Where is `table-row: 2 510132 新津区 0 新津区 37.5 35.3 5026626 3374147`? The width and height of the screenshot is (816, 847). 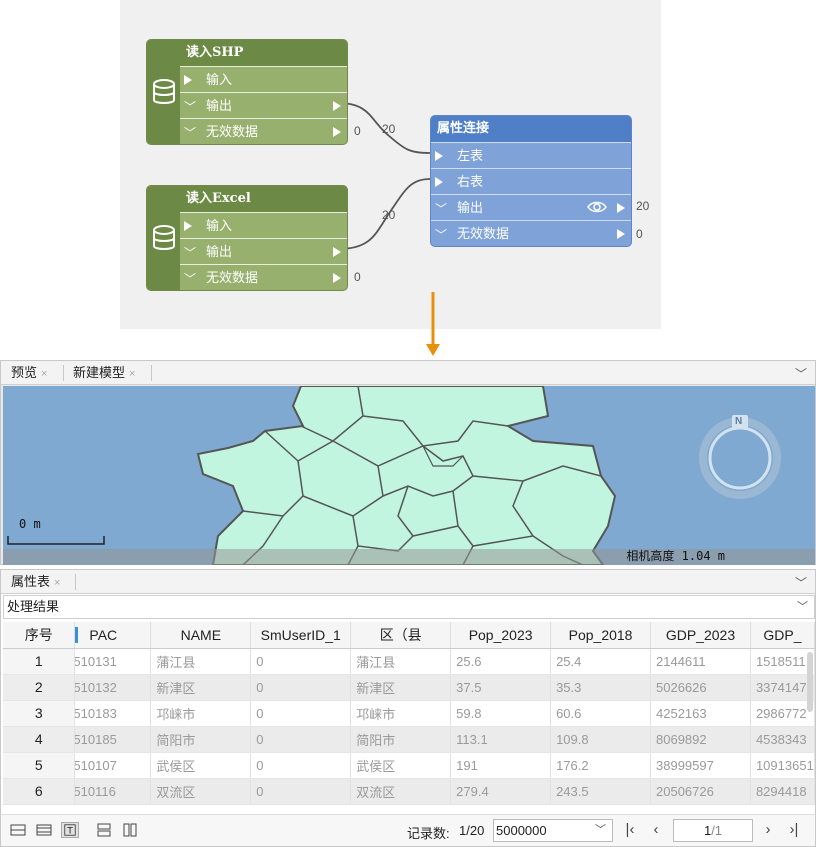
table-row: 2 510132 新津区 0 新津区 37.5 35.3 5026626 3374147 is located at coordinates (409, 687).